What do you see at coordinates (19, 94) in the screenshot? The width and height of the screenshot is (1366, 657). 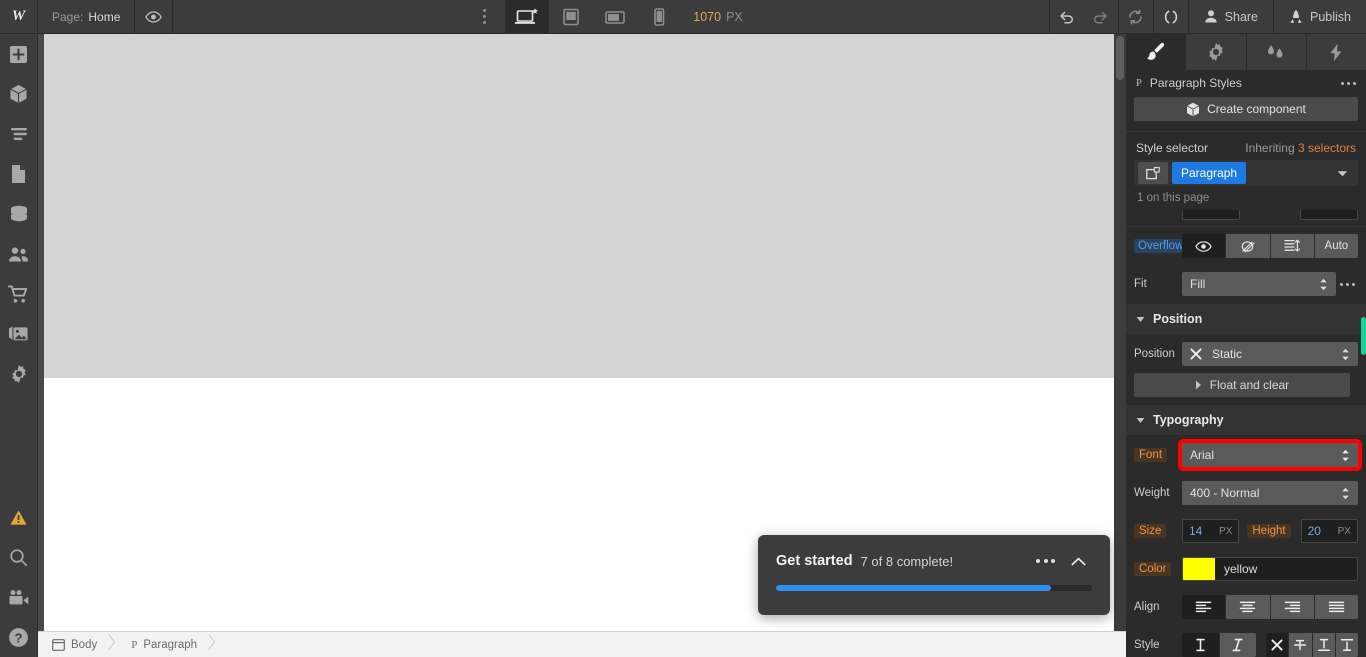 I see `rail-item-components` at bounding box center [19, 94].